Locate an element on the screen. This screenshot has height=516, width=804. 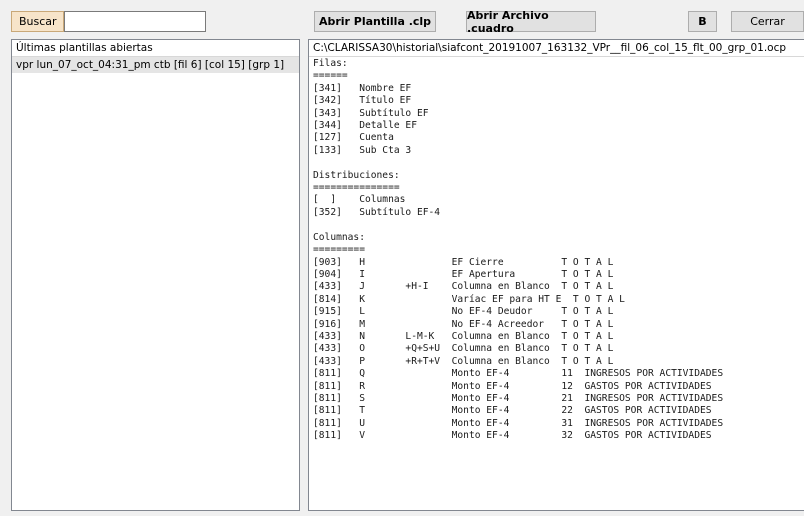
b-button: B is located at coordinates (702, 21).